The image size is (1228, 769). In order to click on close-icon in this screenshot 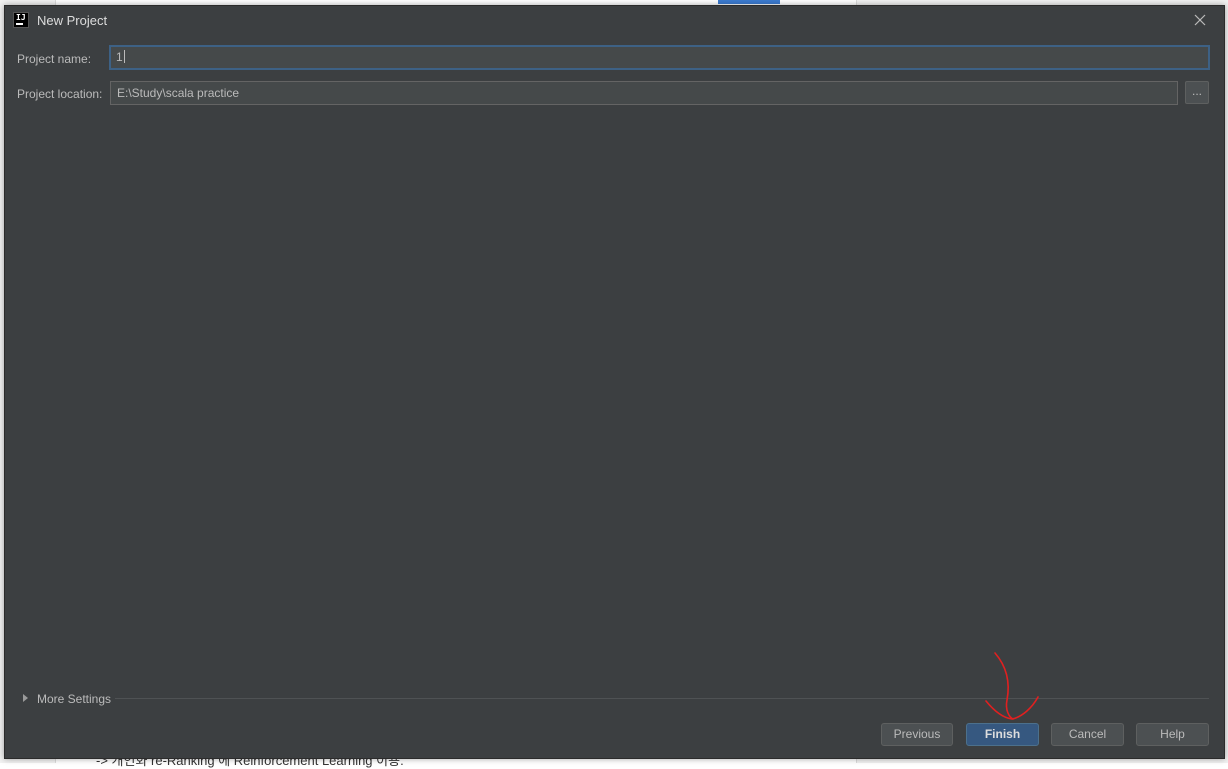, I will do `click(1200, 20)`.